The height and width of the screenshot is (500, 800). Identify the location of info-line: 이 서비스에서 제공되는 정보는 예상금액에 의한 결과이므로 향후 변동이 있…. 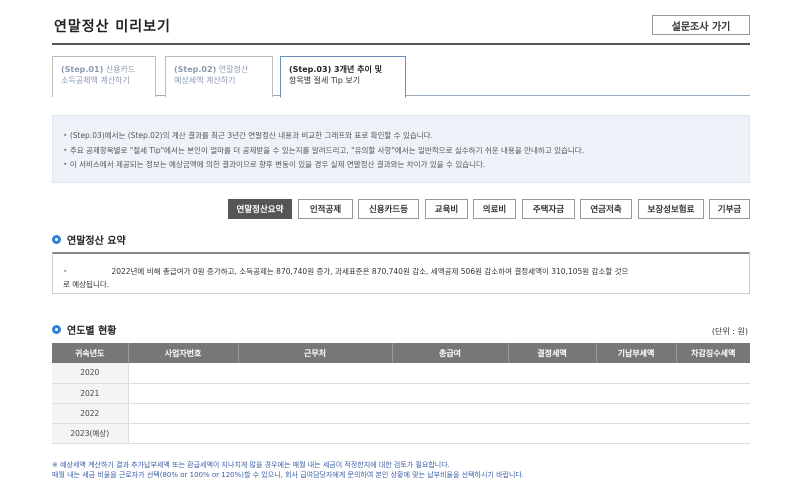
(406, 165).